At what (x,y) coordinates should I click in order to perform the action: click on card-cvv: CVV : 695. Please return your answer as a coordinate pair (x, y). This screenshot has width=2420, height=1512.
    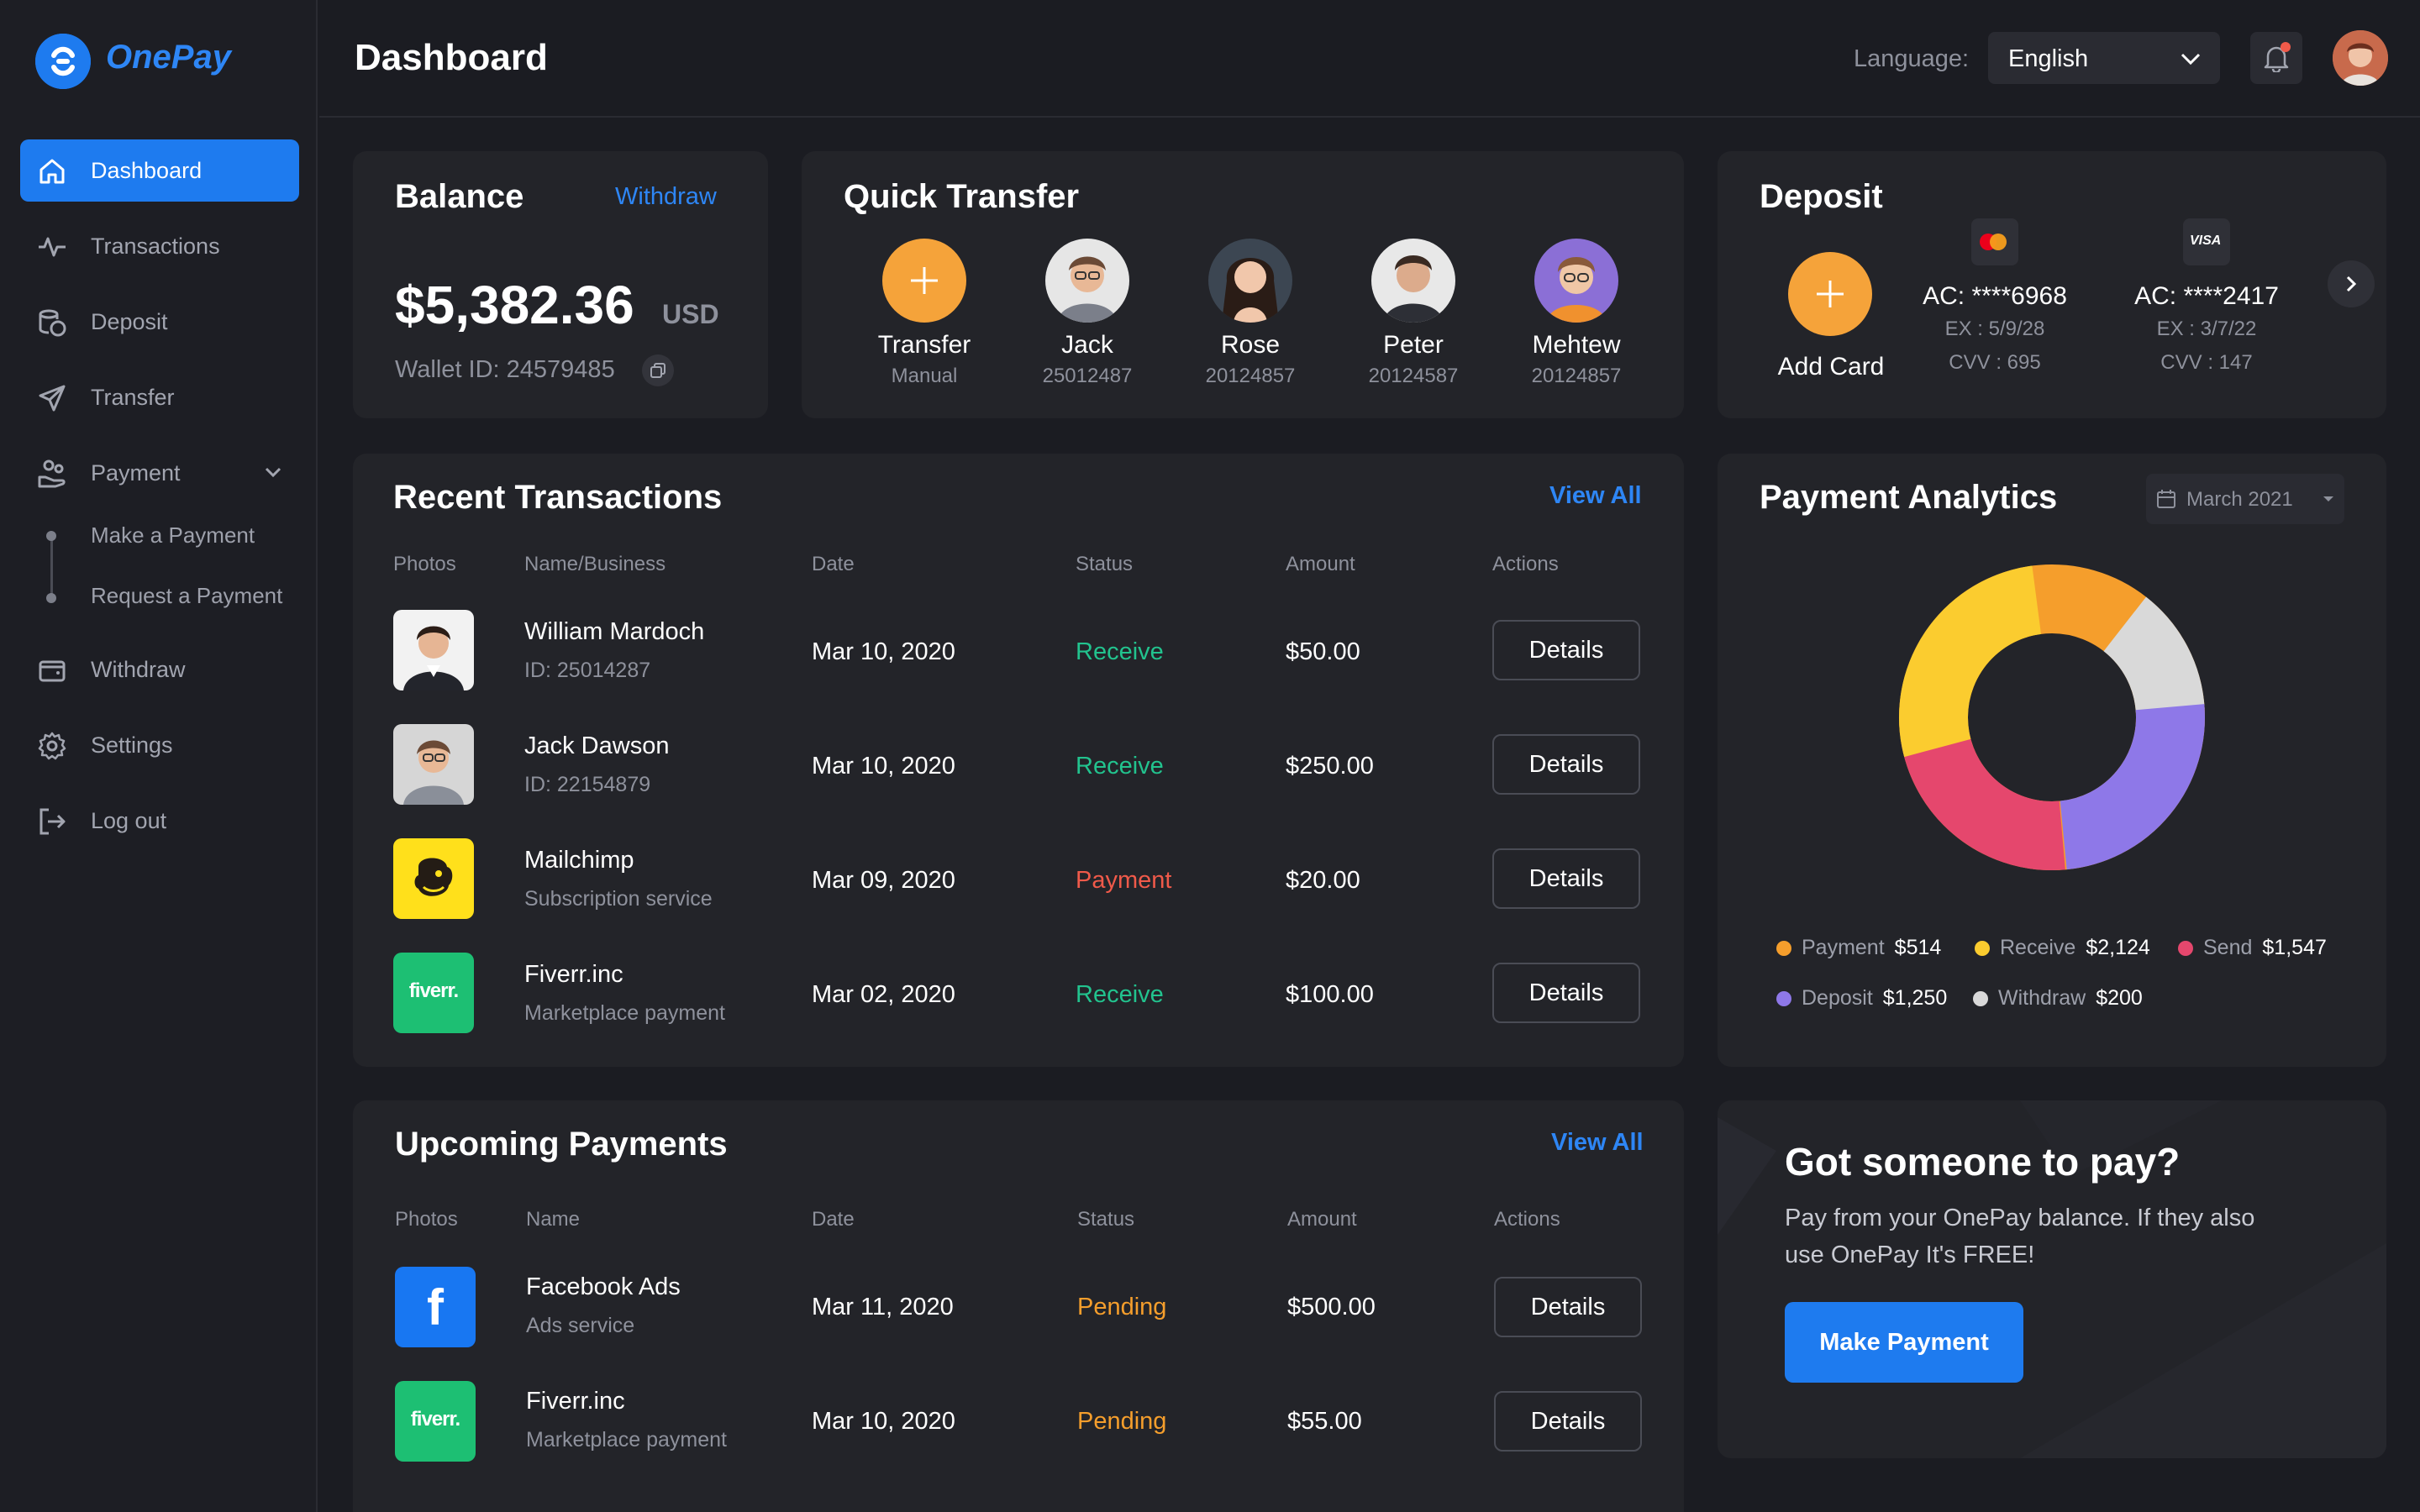
    Looking at the image, I should click on (1995, 362).